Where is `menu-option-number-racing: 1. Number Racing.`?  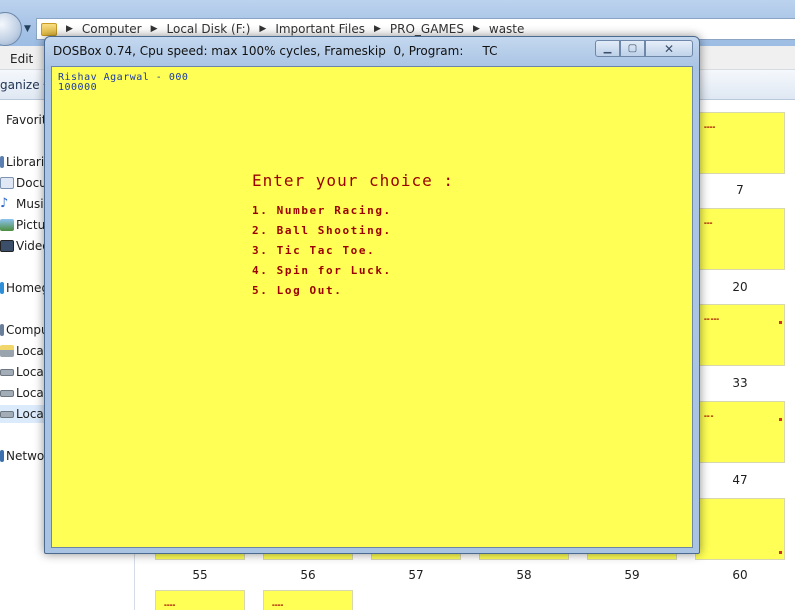
menu-option-number-racing: 1. Number Racing. is located at coordinates (322, 210).